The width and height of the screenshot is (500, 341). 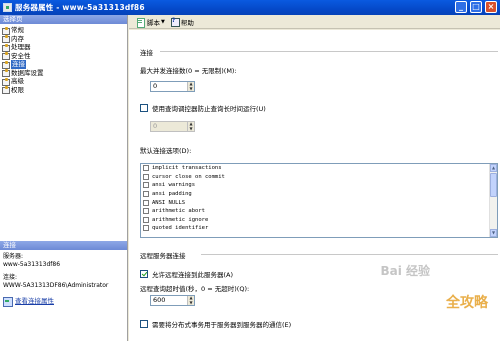 What do you see at coordinates (80, 7) in the screenshot?
I see `window-title: 服务器属性 - www-5a31313df86` at bounding box center [80, 7].